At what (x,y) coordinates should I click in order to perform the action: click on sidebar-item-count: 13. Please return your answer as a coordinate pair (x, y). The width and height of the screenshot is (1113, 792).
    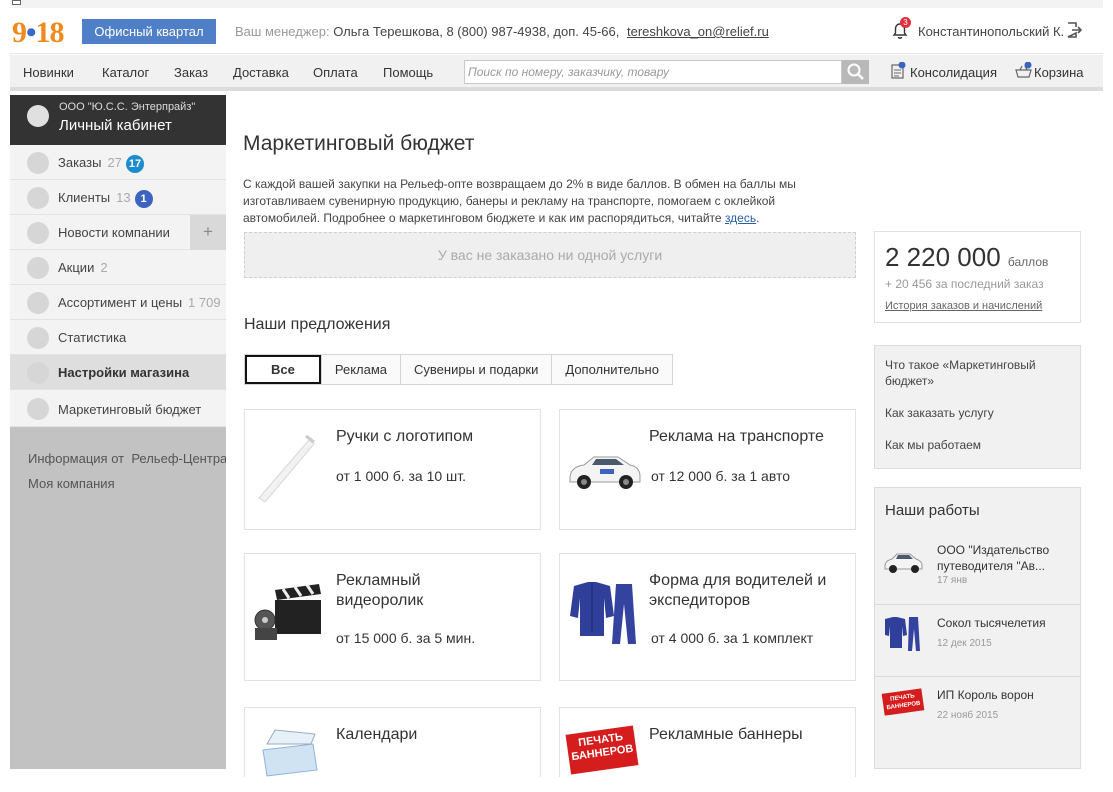
    Looking at the image, I should click on (123, 197).